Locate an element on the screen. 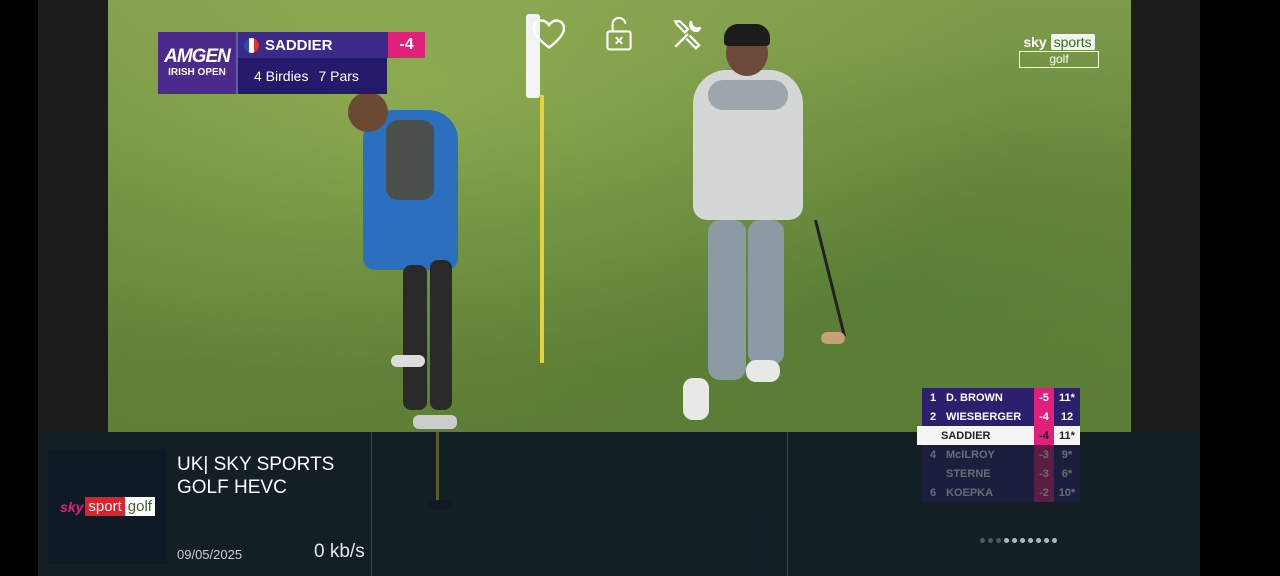  lb-score: -2 is located at coordinates (1044, 492).